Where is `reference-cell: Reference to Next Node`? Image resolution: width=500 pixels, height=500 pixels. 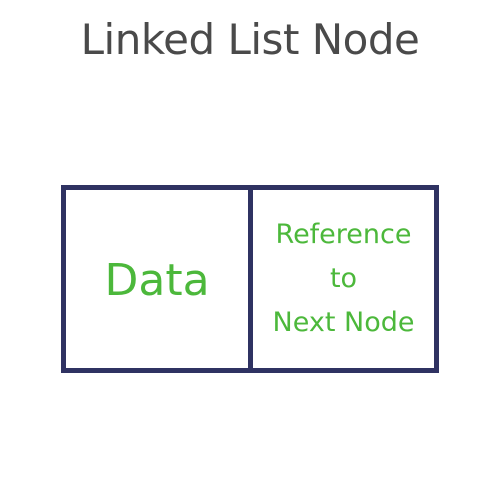 reference-cell: Reference to Next Node is located at coordinates (343, 279).